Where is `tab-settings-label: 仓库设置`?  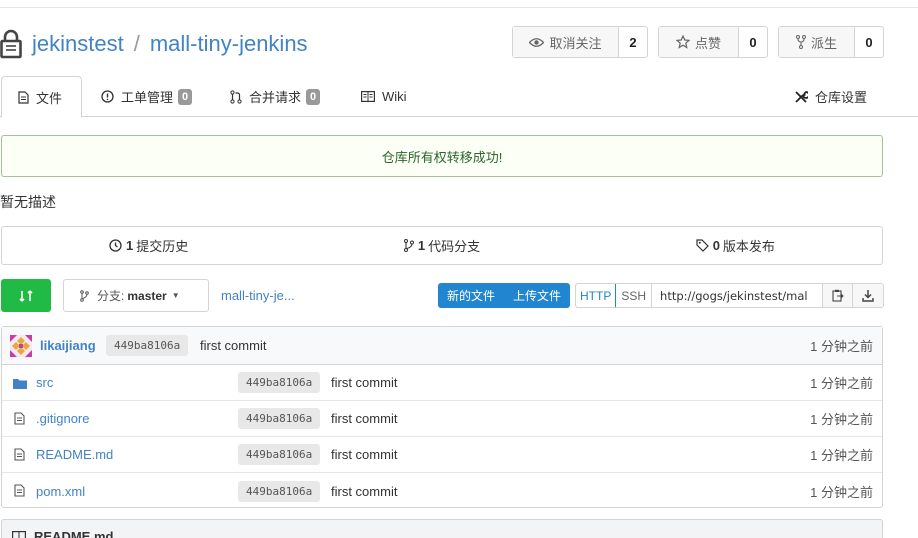
tab-settings-label: 仓库设置 is located at coordinates (841, 97).